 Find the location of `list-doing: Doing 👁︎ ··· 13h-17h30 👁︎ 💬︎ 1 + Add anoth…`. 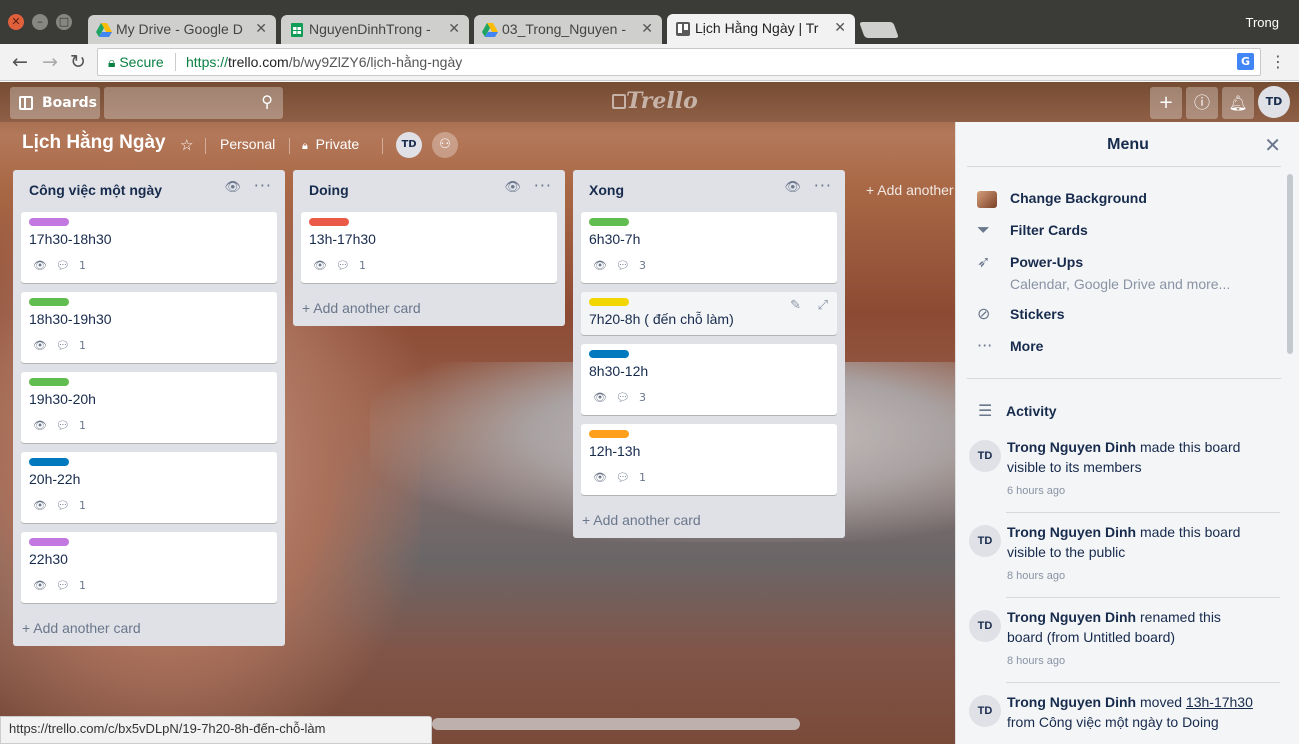

list-doing: Doing 👁︎ ··· 13h-17h30 👁︎ 💬︎ 1 + Add anoth… is located at coordinates (429, 248).